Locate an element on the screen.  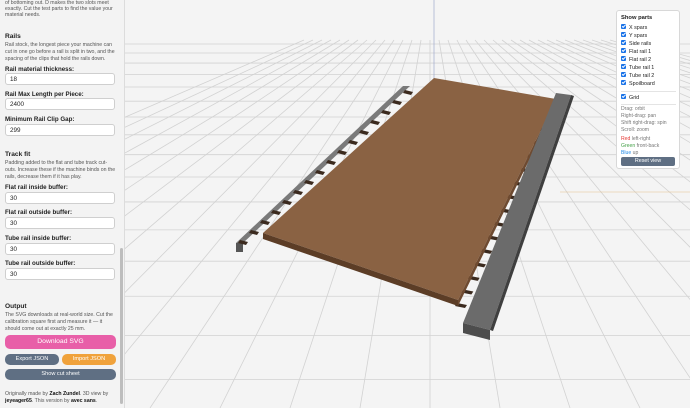
rail-max-length-input: 2400 is located at coordinates (60, 104).